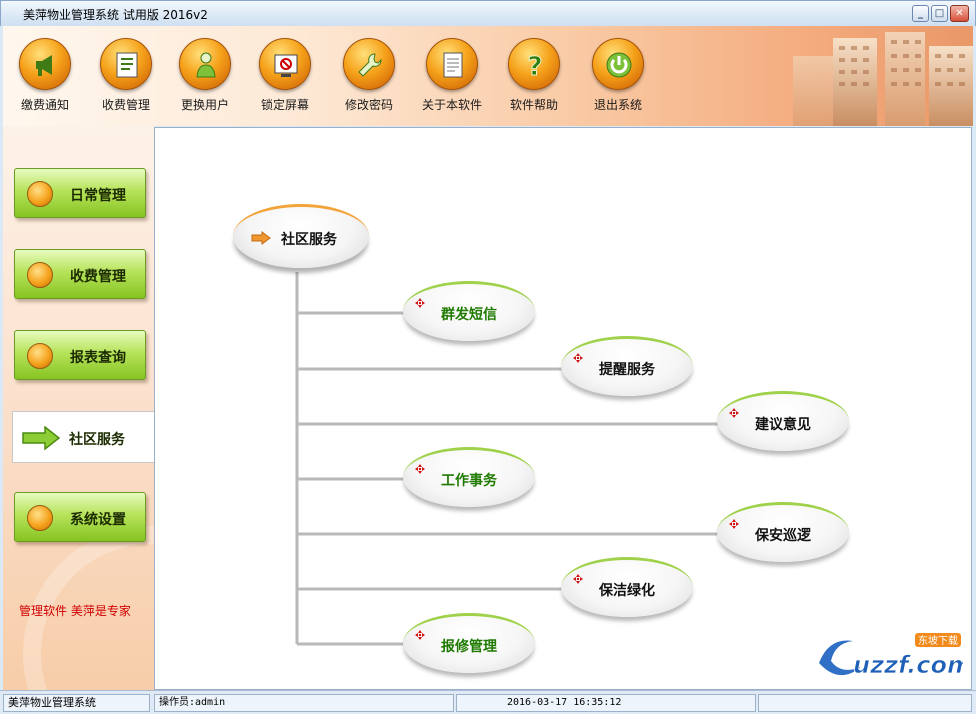  I want to click on user-icon, so click(205, 64).